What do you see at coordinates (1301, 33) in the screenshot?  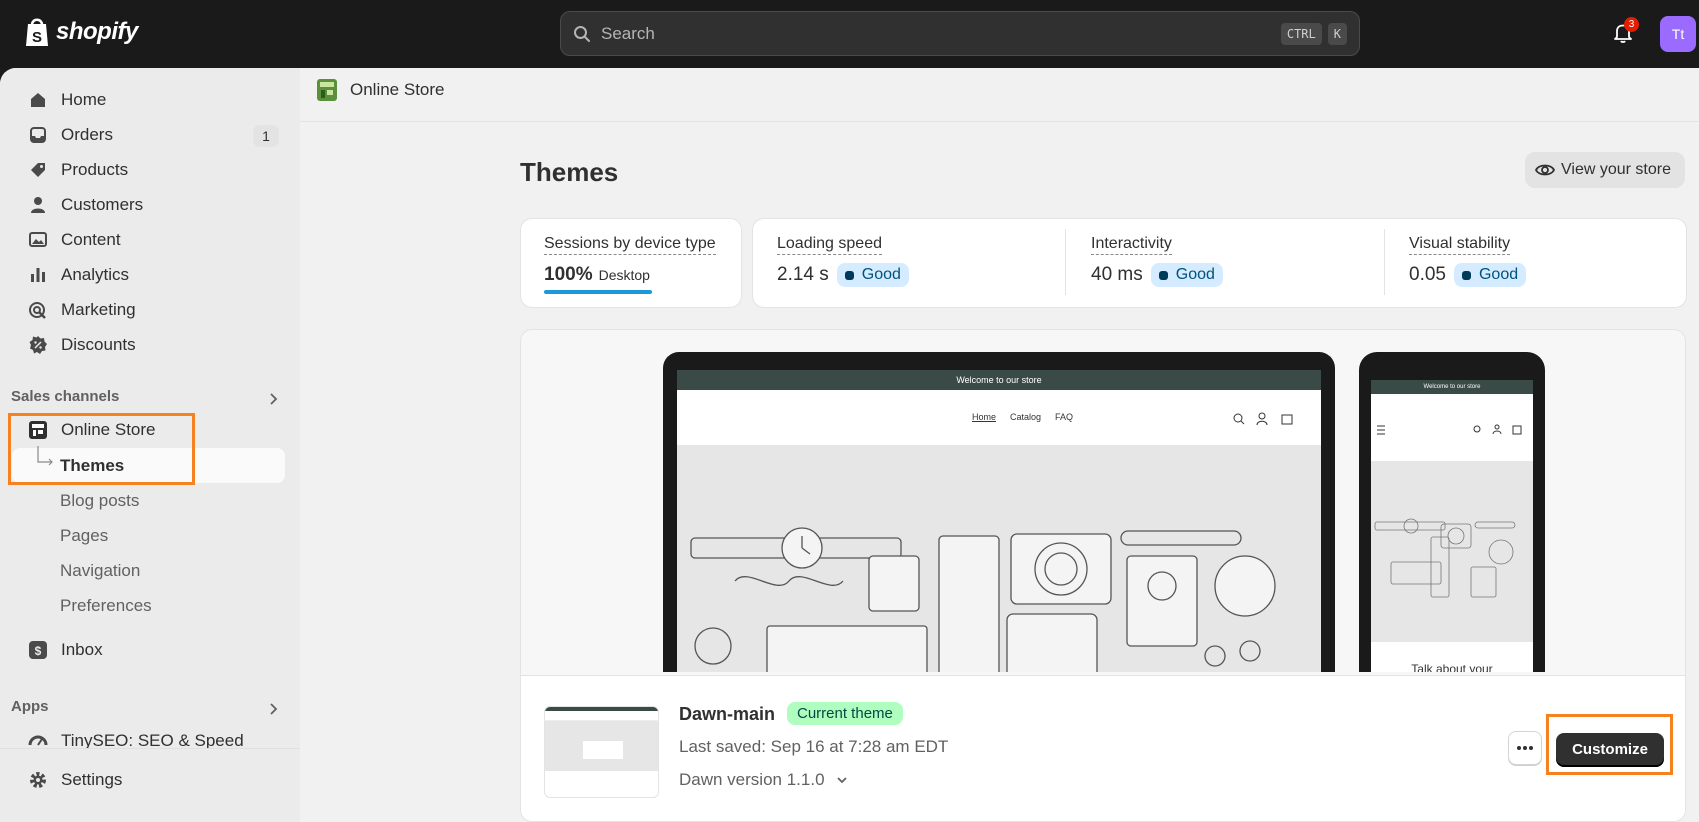 I see `shortcut-key-ctrl: CTRL` at bounding box center [1301, 33].